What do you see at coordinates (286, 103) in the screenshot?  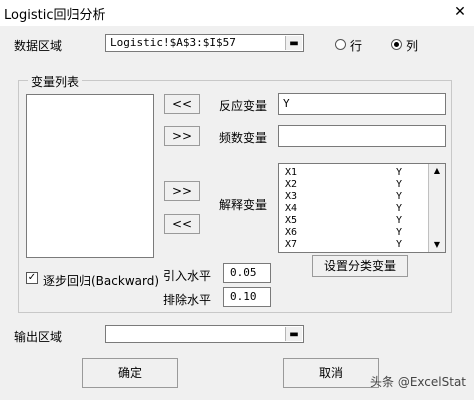 I see `response-value: Y` at bounding box center [286, 103].